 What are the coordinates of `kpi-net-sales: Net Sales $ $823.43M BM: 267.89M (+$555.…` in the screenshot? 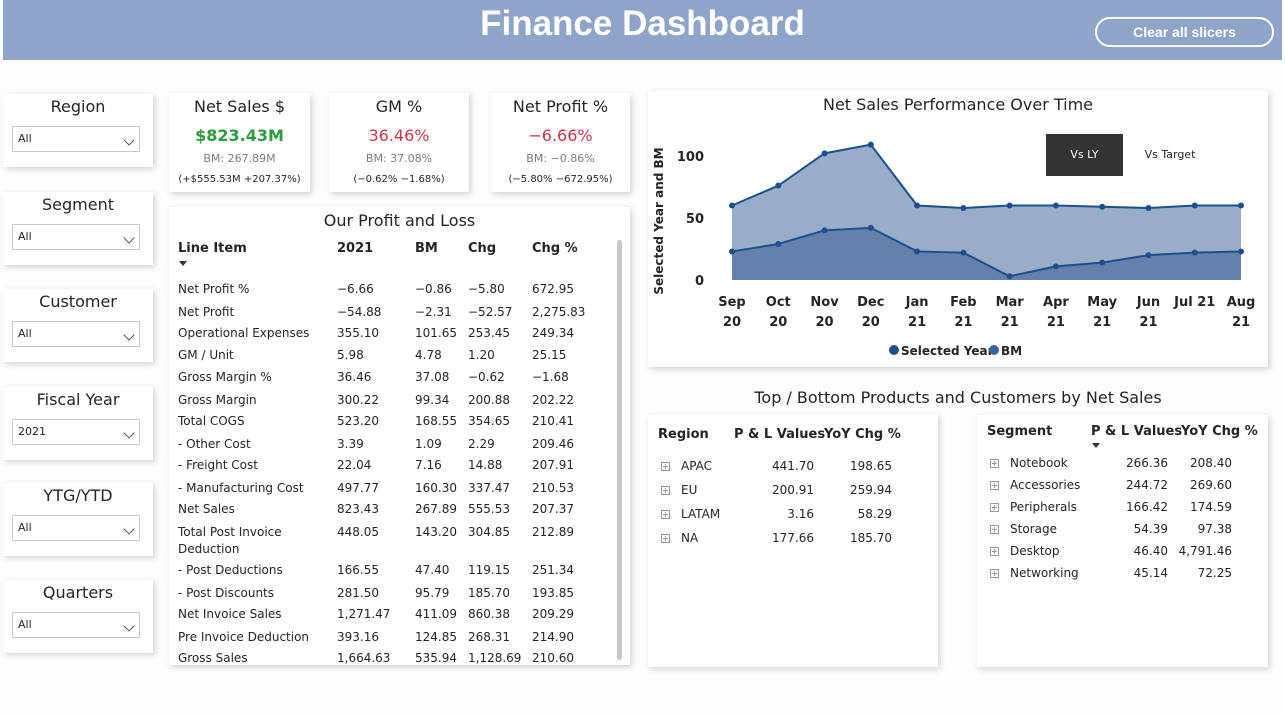 It's located at (239, 142).